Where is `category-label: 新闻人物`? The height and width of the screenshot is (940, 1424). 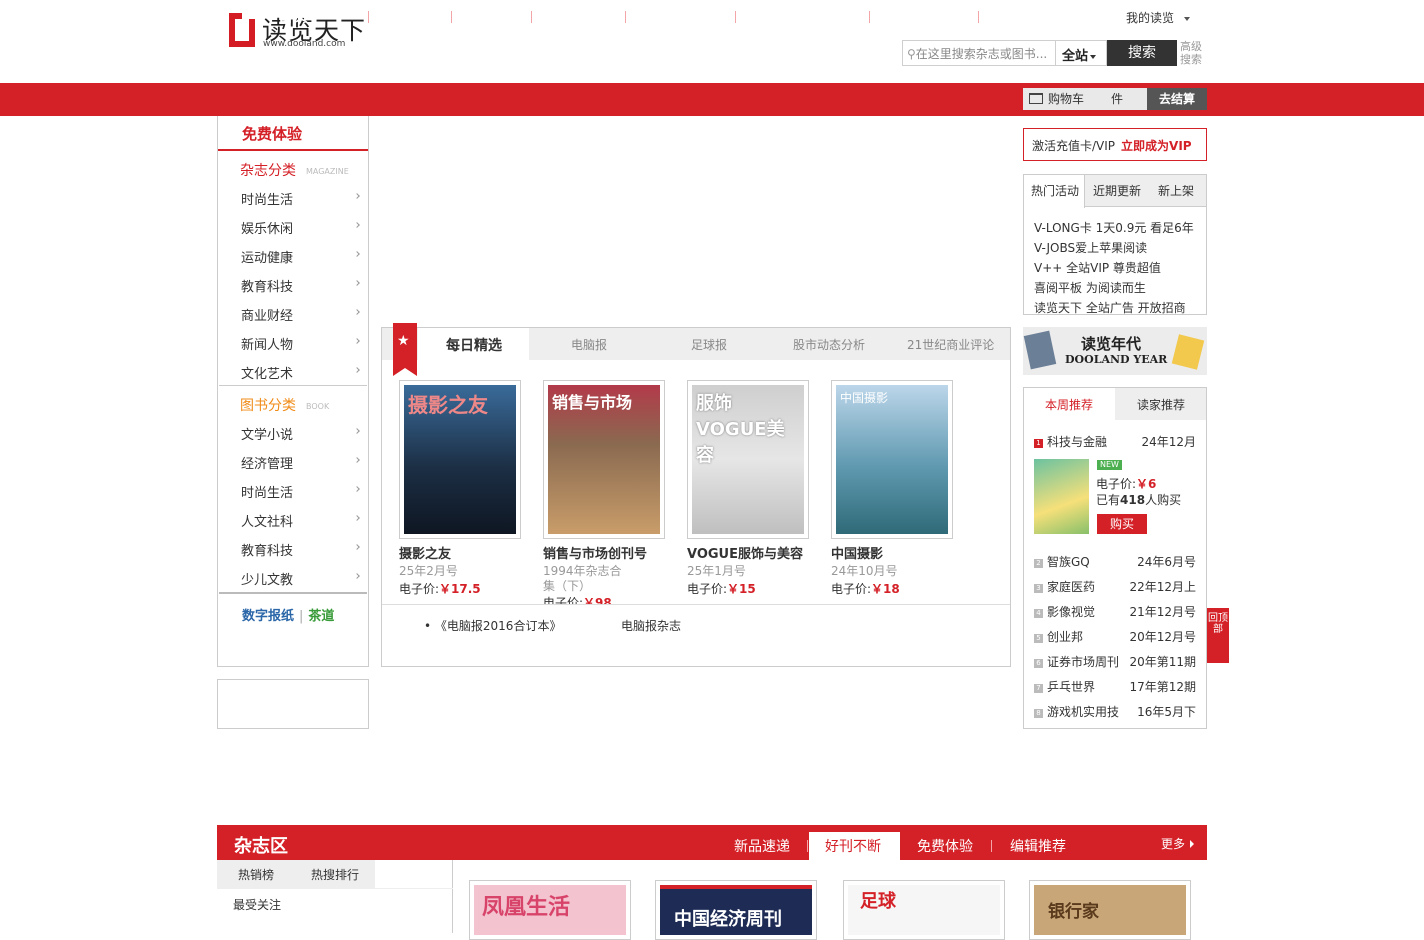
category-label: 新闻人物 is located at coordinates (267, 345).